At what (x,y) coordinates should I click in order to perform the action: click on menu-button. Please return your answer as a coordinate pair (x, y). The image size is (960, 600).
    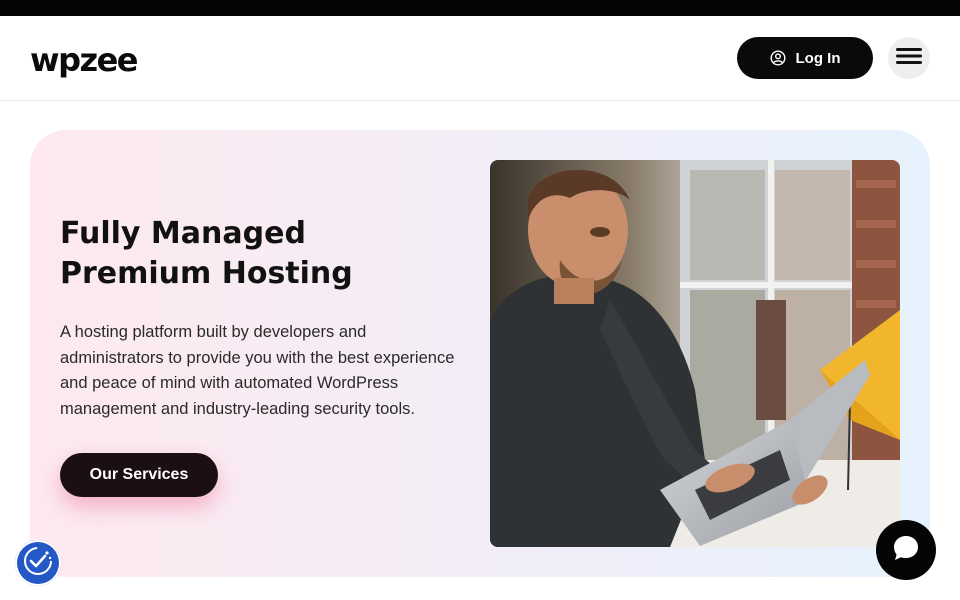
    Looking at the image, I should click on (909, 58).